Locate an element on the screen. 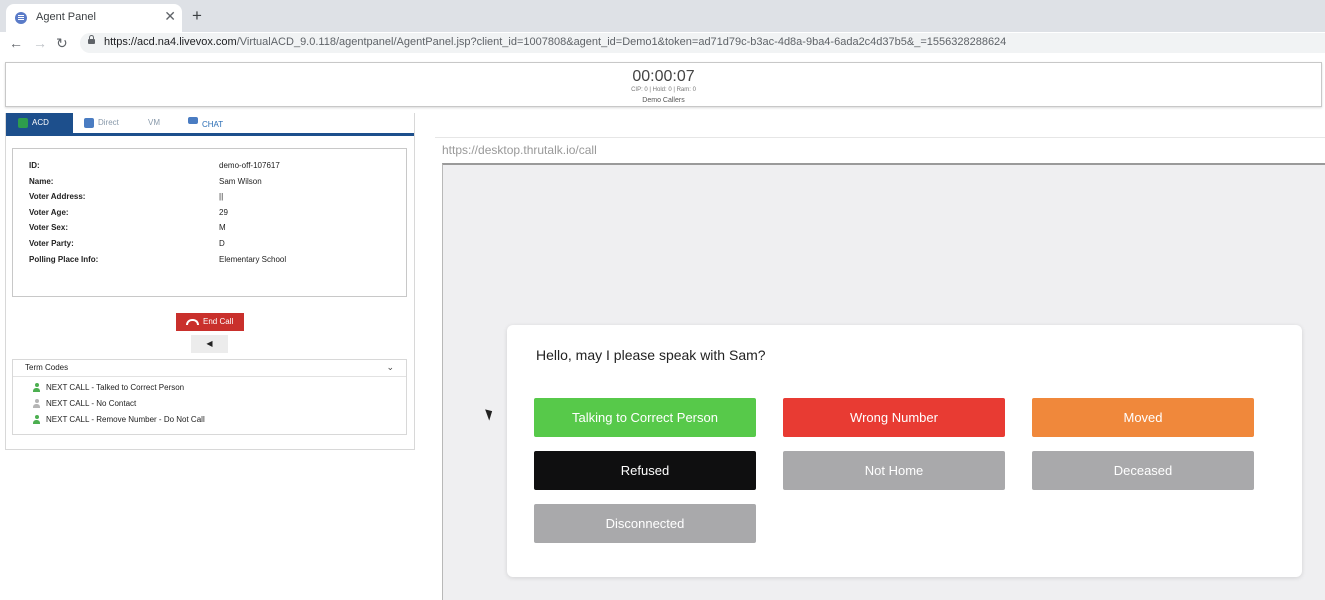 Image resolution: width=1325 pixels, height=600 pixels. tab-vm: VM is located at coordinates (154, 123).